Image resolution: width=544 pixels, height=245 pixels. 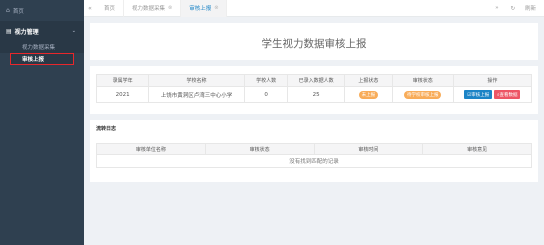 I want to click on view-data-label: 查看数据, so click(x=508, y=95).